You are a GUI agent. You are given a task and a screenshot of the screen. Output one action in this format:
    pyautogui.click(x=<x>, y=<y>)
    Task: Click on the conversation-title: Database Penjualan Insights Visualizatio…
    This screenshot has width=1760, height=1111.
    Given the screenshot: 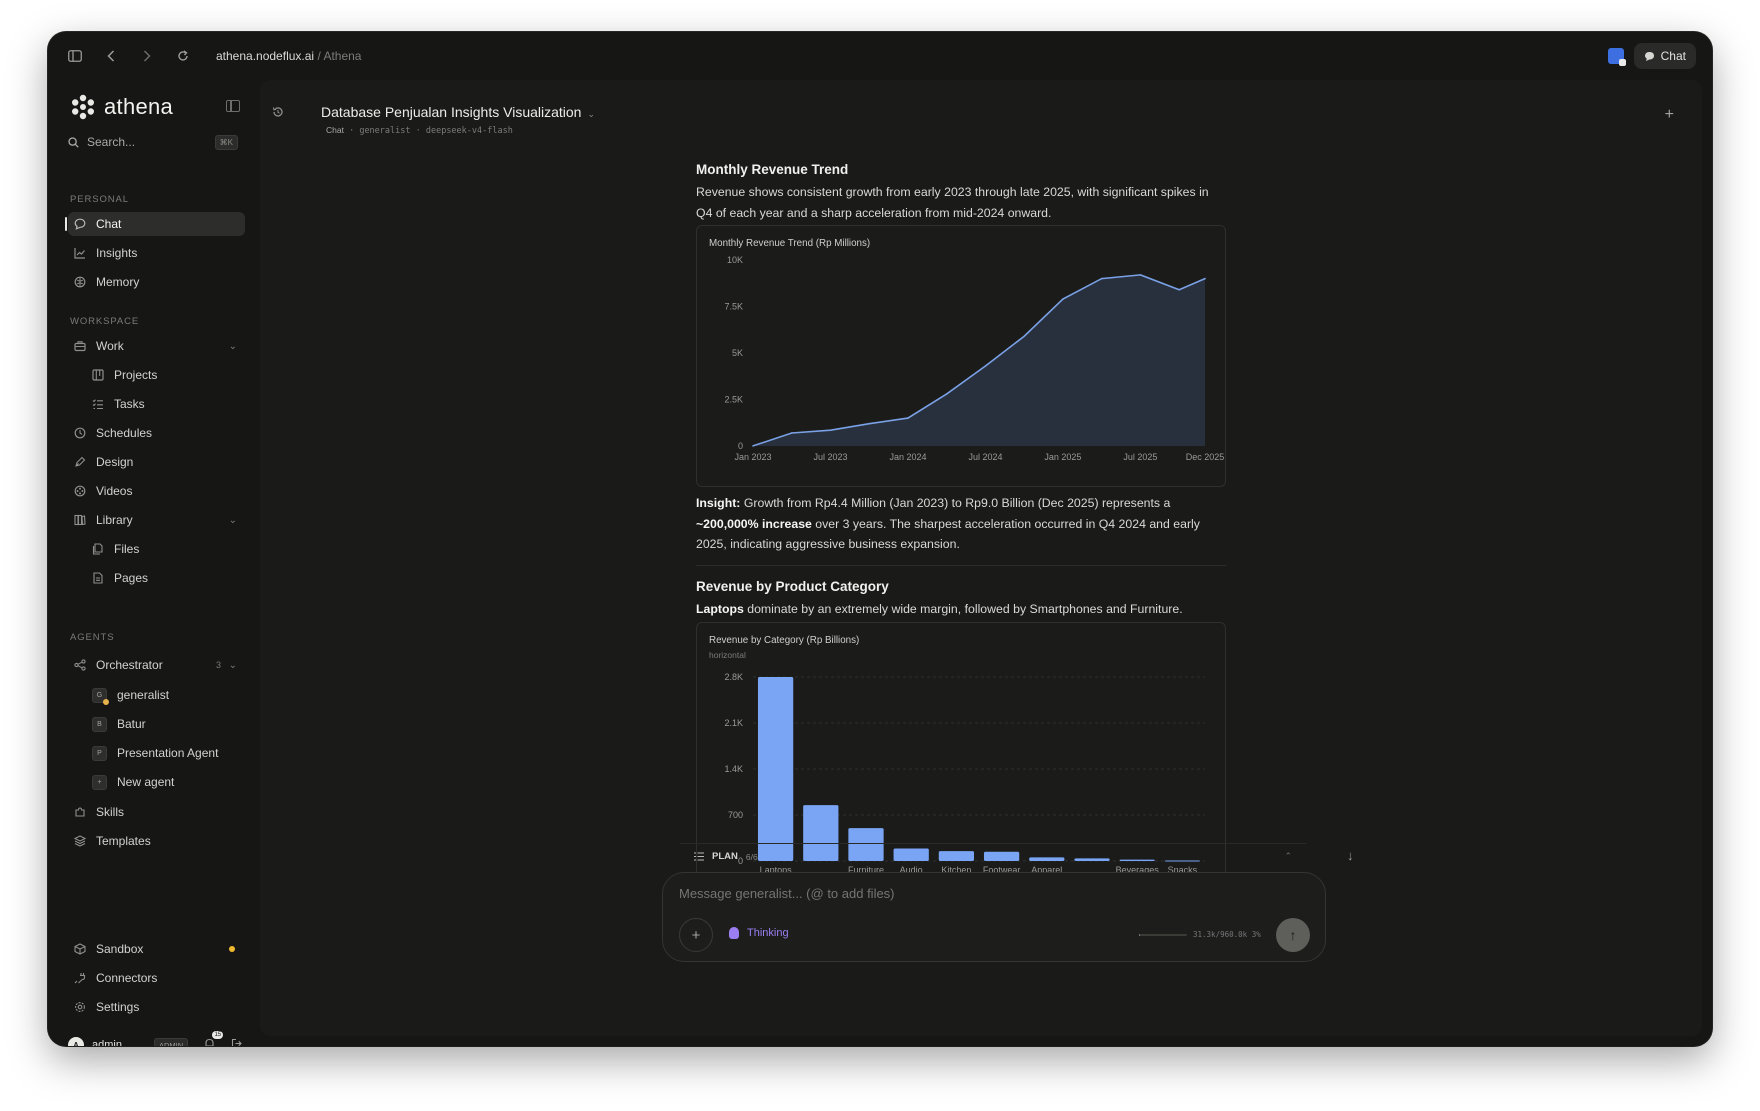 What is the action you would take?
    pyautogui.click(x=458, y=112)
    